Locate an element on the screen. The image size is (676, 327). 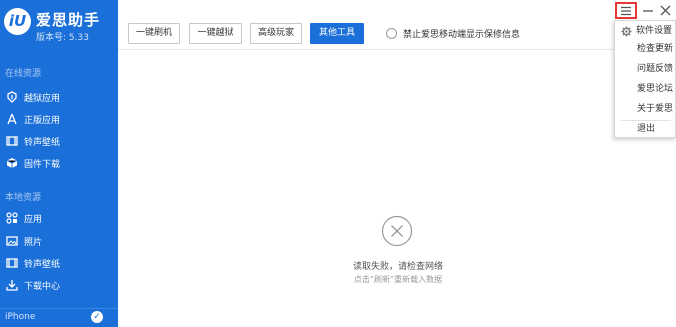
menu-item-label: 关于爱思 is located at coordinates (655, 109).